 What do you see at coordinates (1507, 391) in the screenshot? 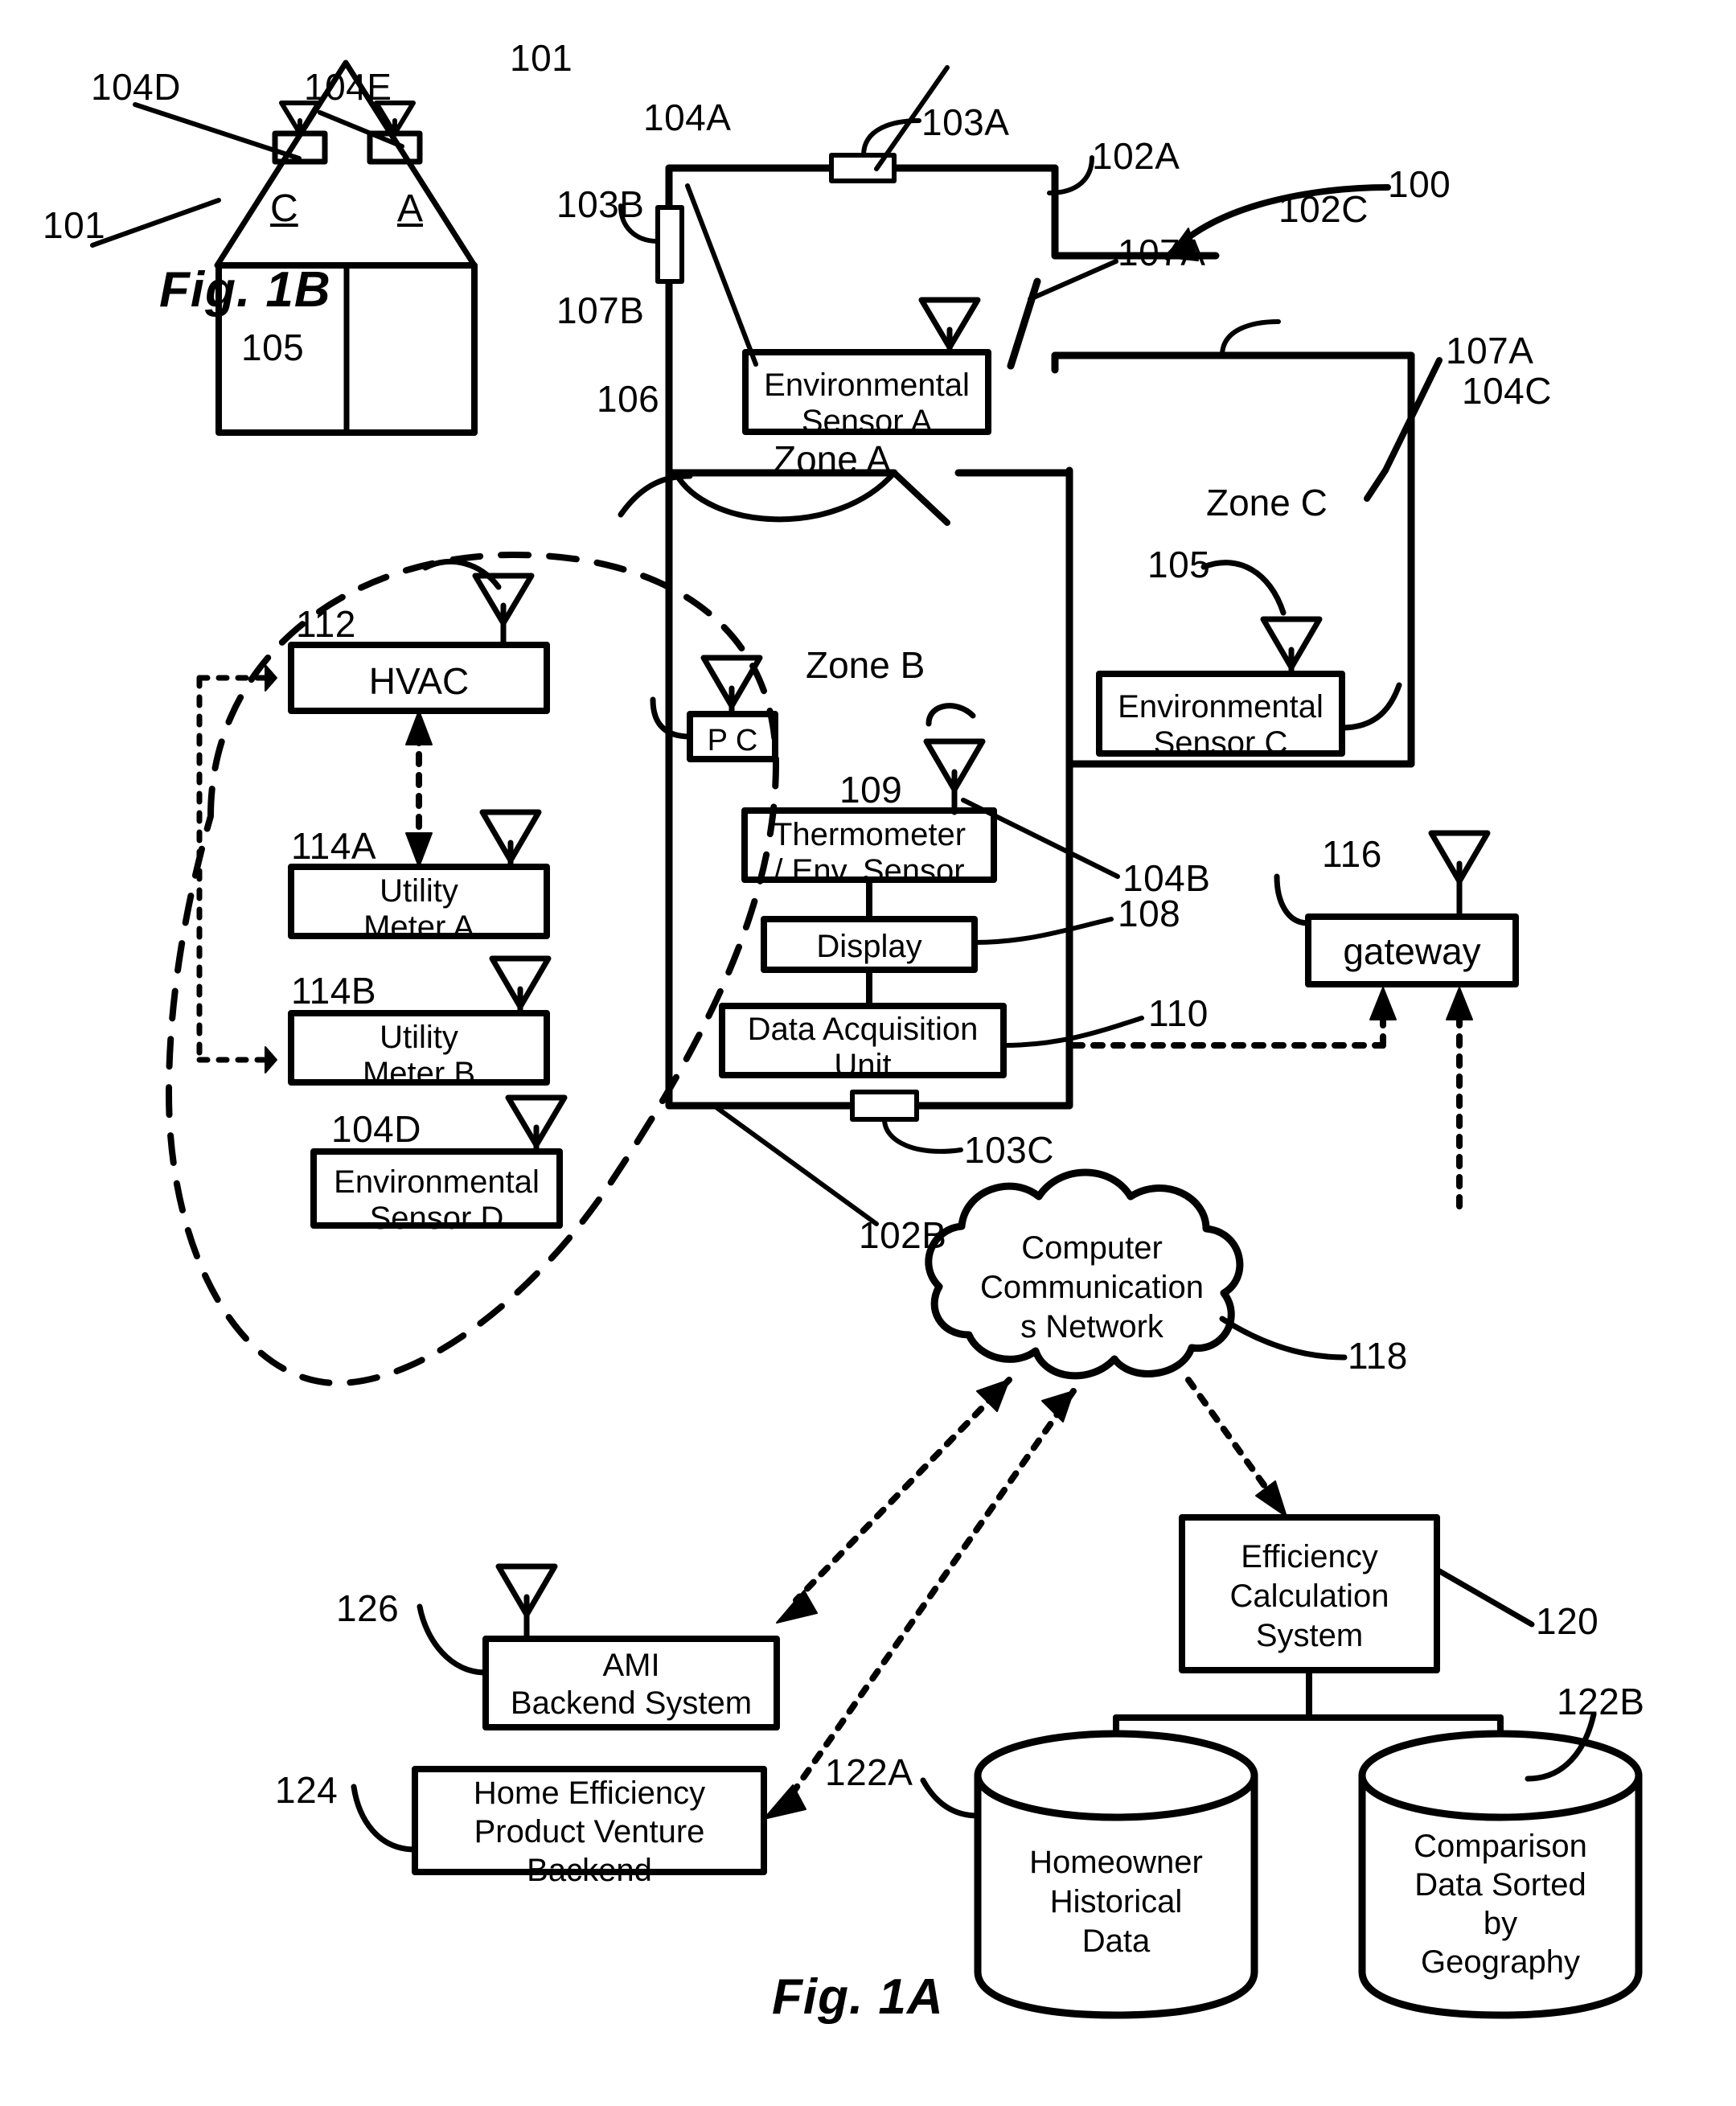
I see `ref-104c: 104C` at bounding box center [1507, 391].